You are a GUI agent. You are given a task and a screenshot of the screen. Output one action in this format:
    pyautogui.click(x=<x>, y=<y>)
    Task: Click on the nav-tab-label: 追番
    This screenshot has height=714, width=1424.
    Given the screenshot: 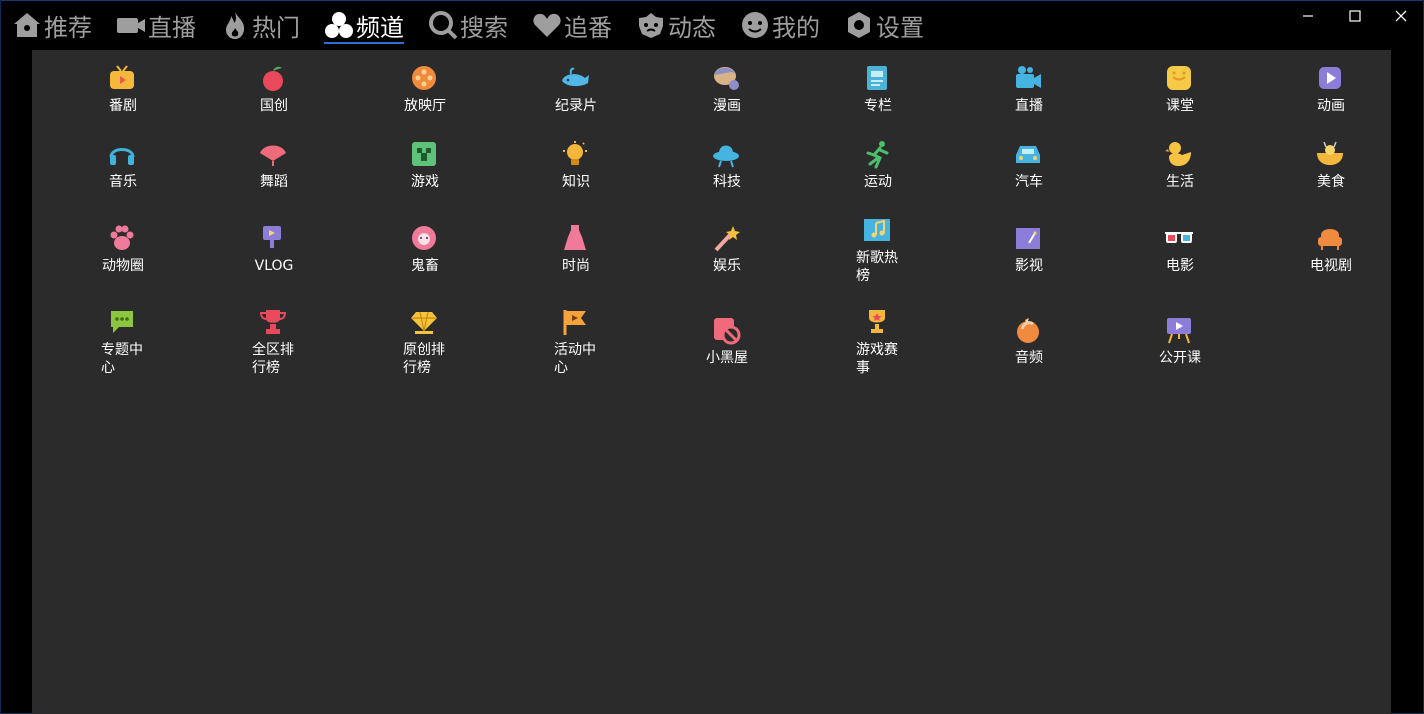 What is the action you would take?
    pyautogui.click(x=588, y=27)
    